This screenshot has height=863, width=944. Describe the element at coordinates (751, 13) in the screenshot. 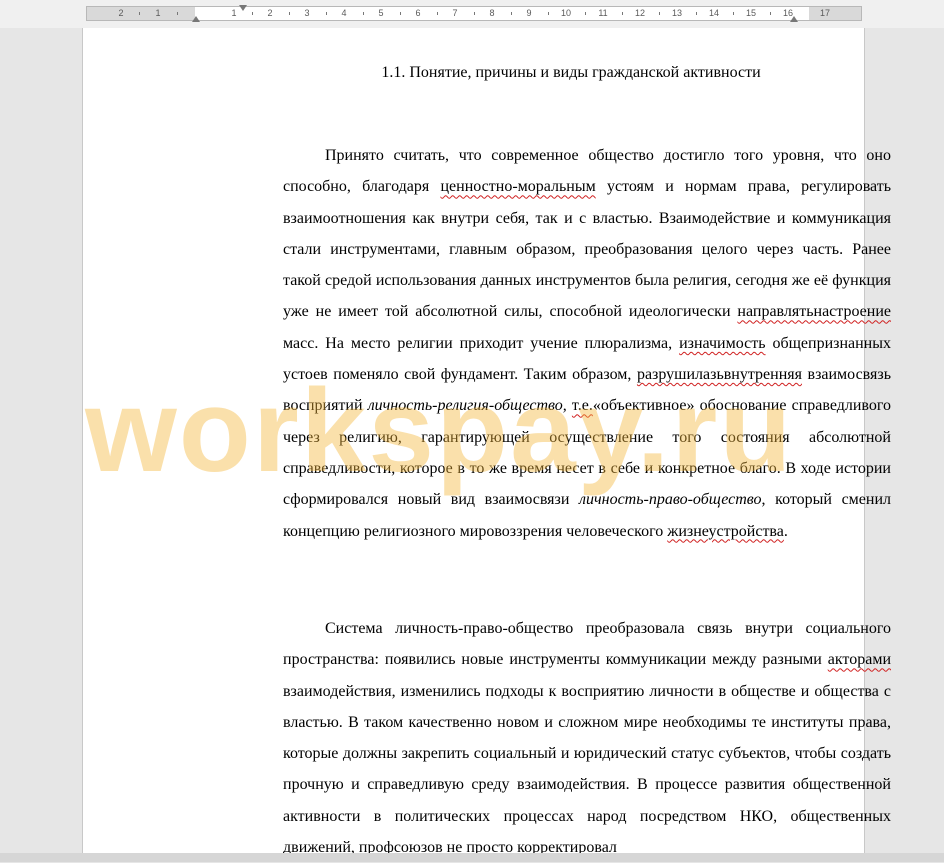

I see `ruler-label: 15` at that location.